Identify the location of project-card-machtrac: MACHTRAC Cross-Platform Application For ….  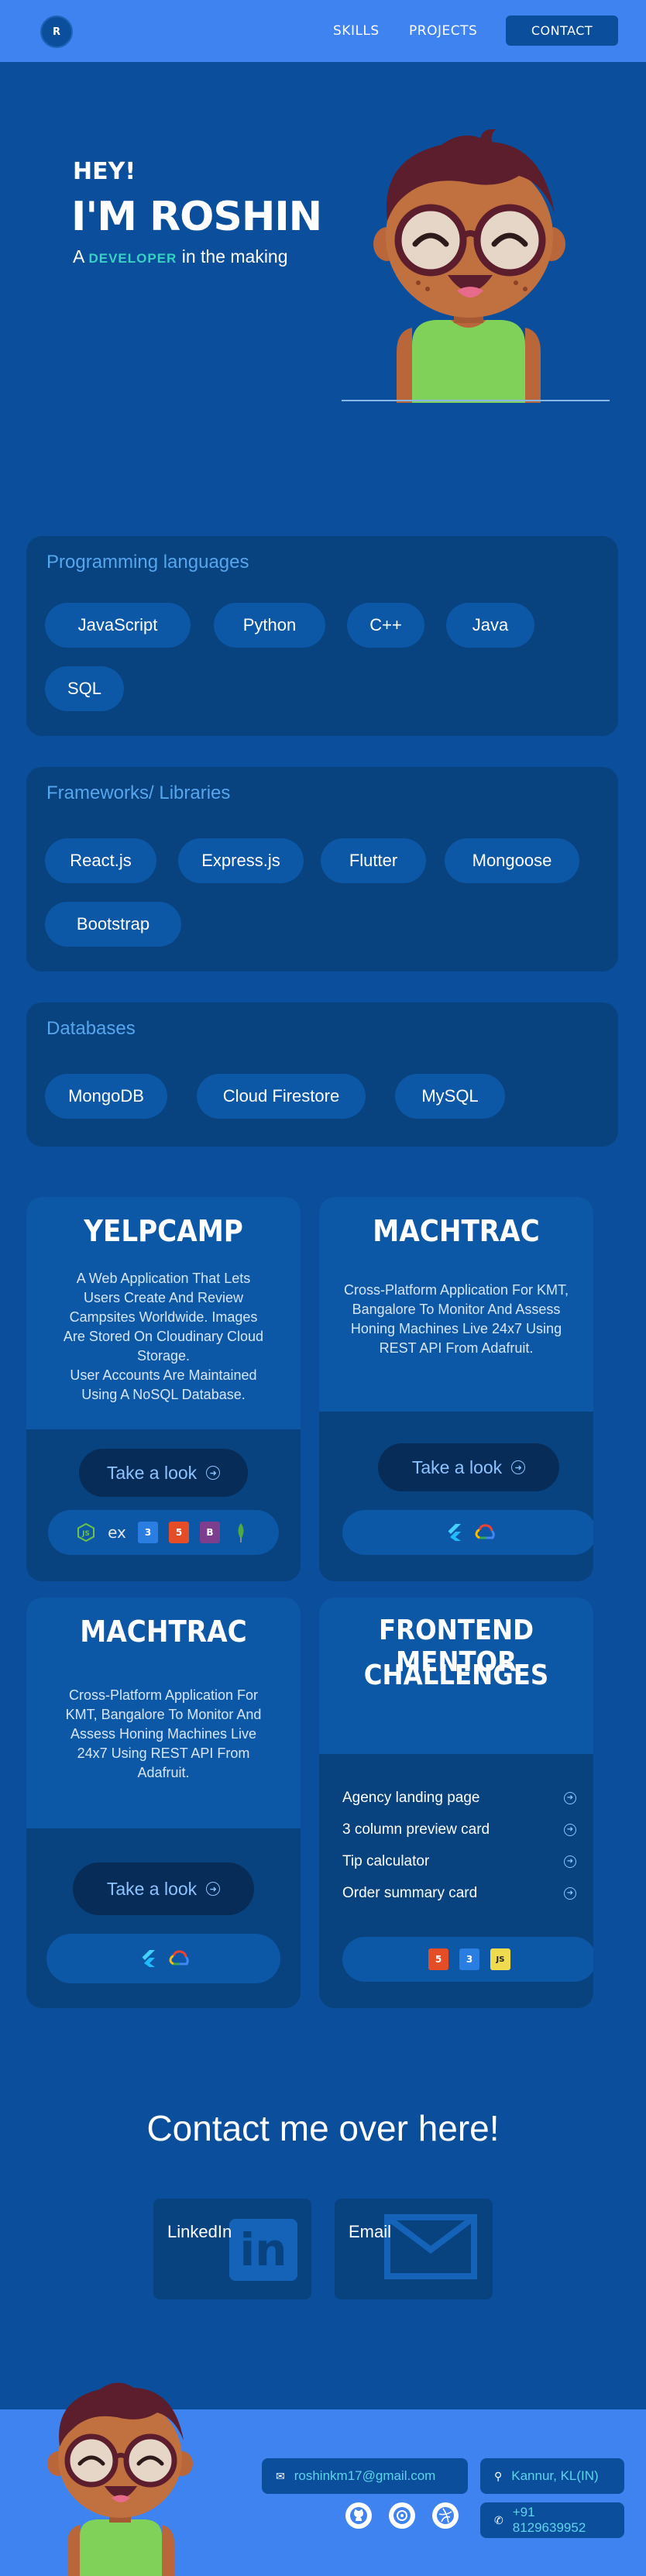
(456, 1389).